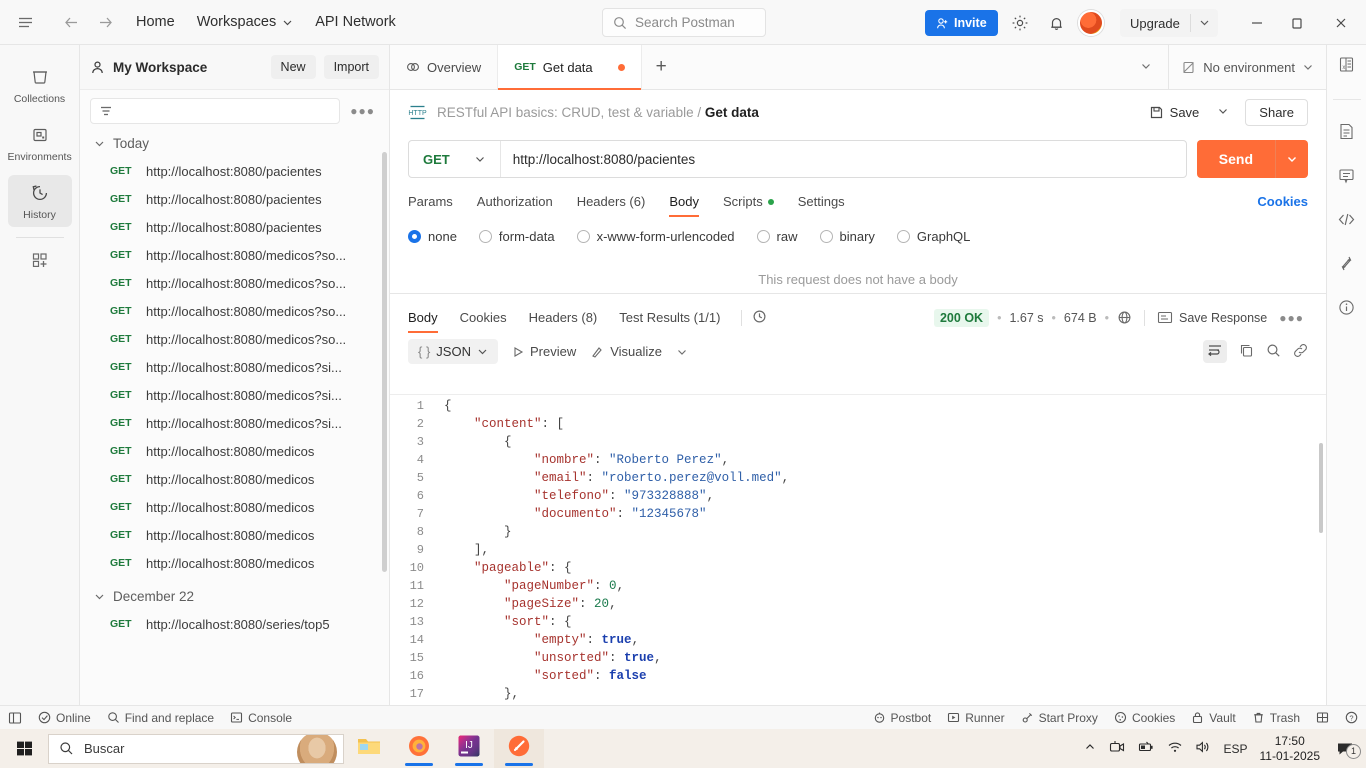 The image size is (1366, 768). Describe the element at coordinates (384, 362) in the screenshot. I see `history-scrollbar` at that location.